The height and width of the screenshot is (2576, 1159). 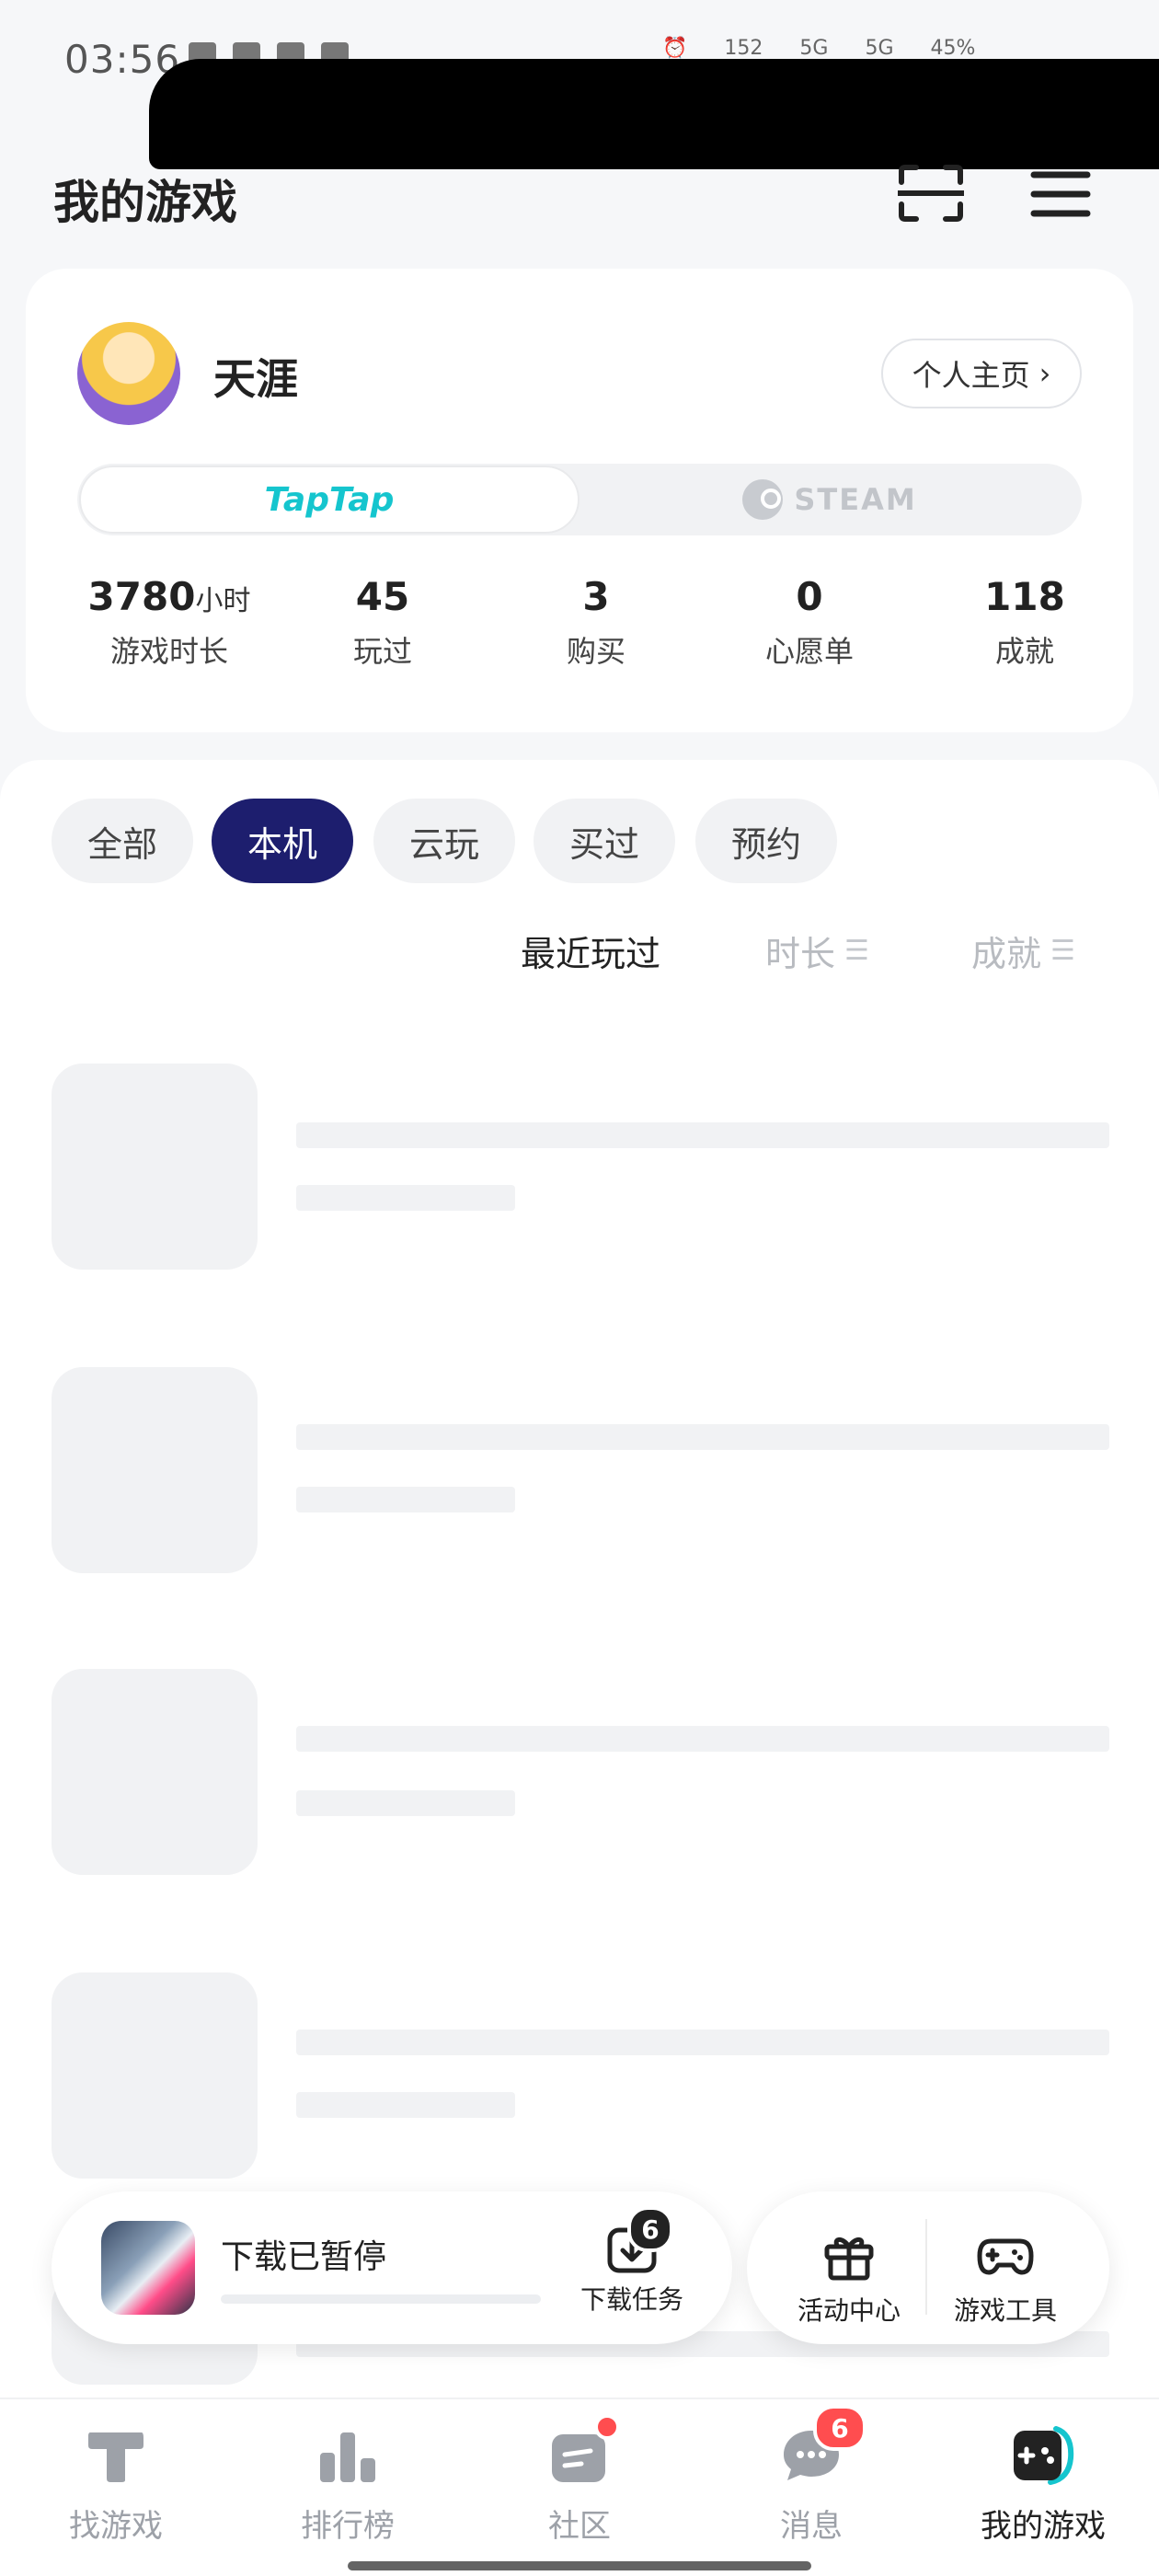 What do you see at coordinates (329, 500) in the screenshot?
I see `platform-tab-taptap: TapTap` at bounding box center [329, 500].